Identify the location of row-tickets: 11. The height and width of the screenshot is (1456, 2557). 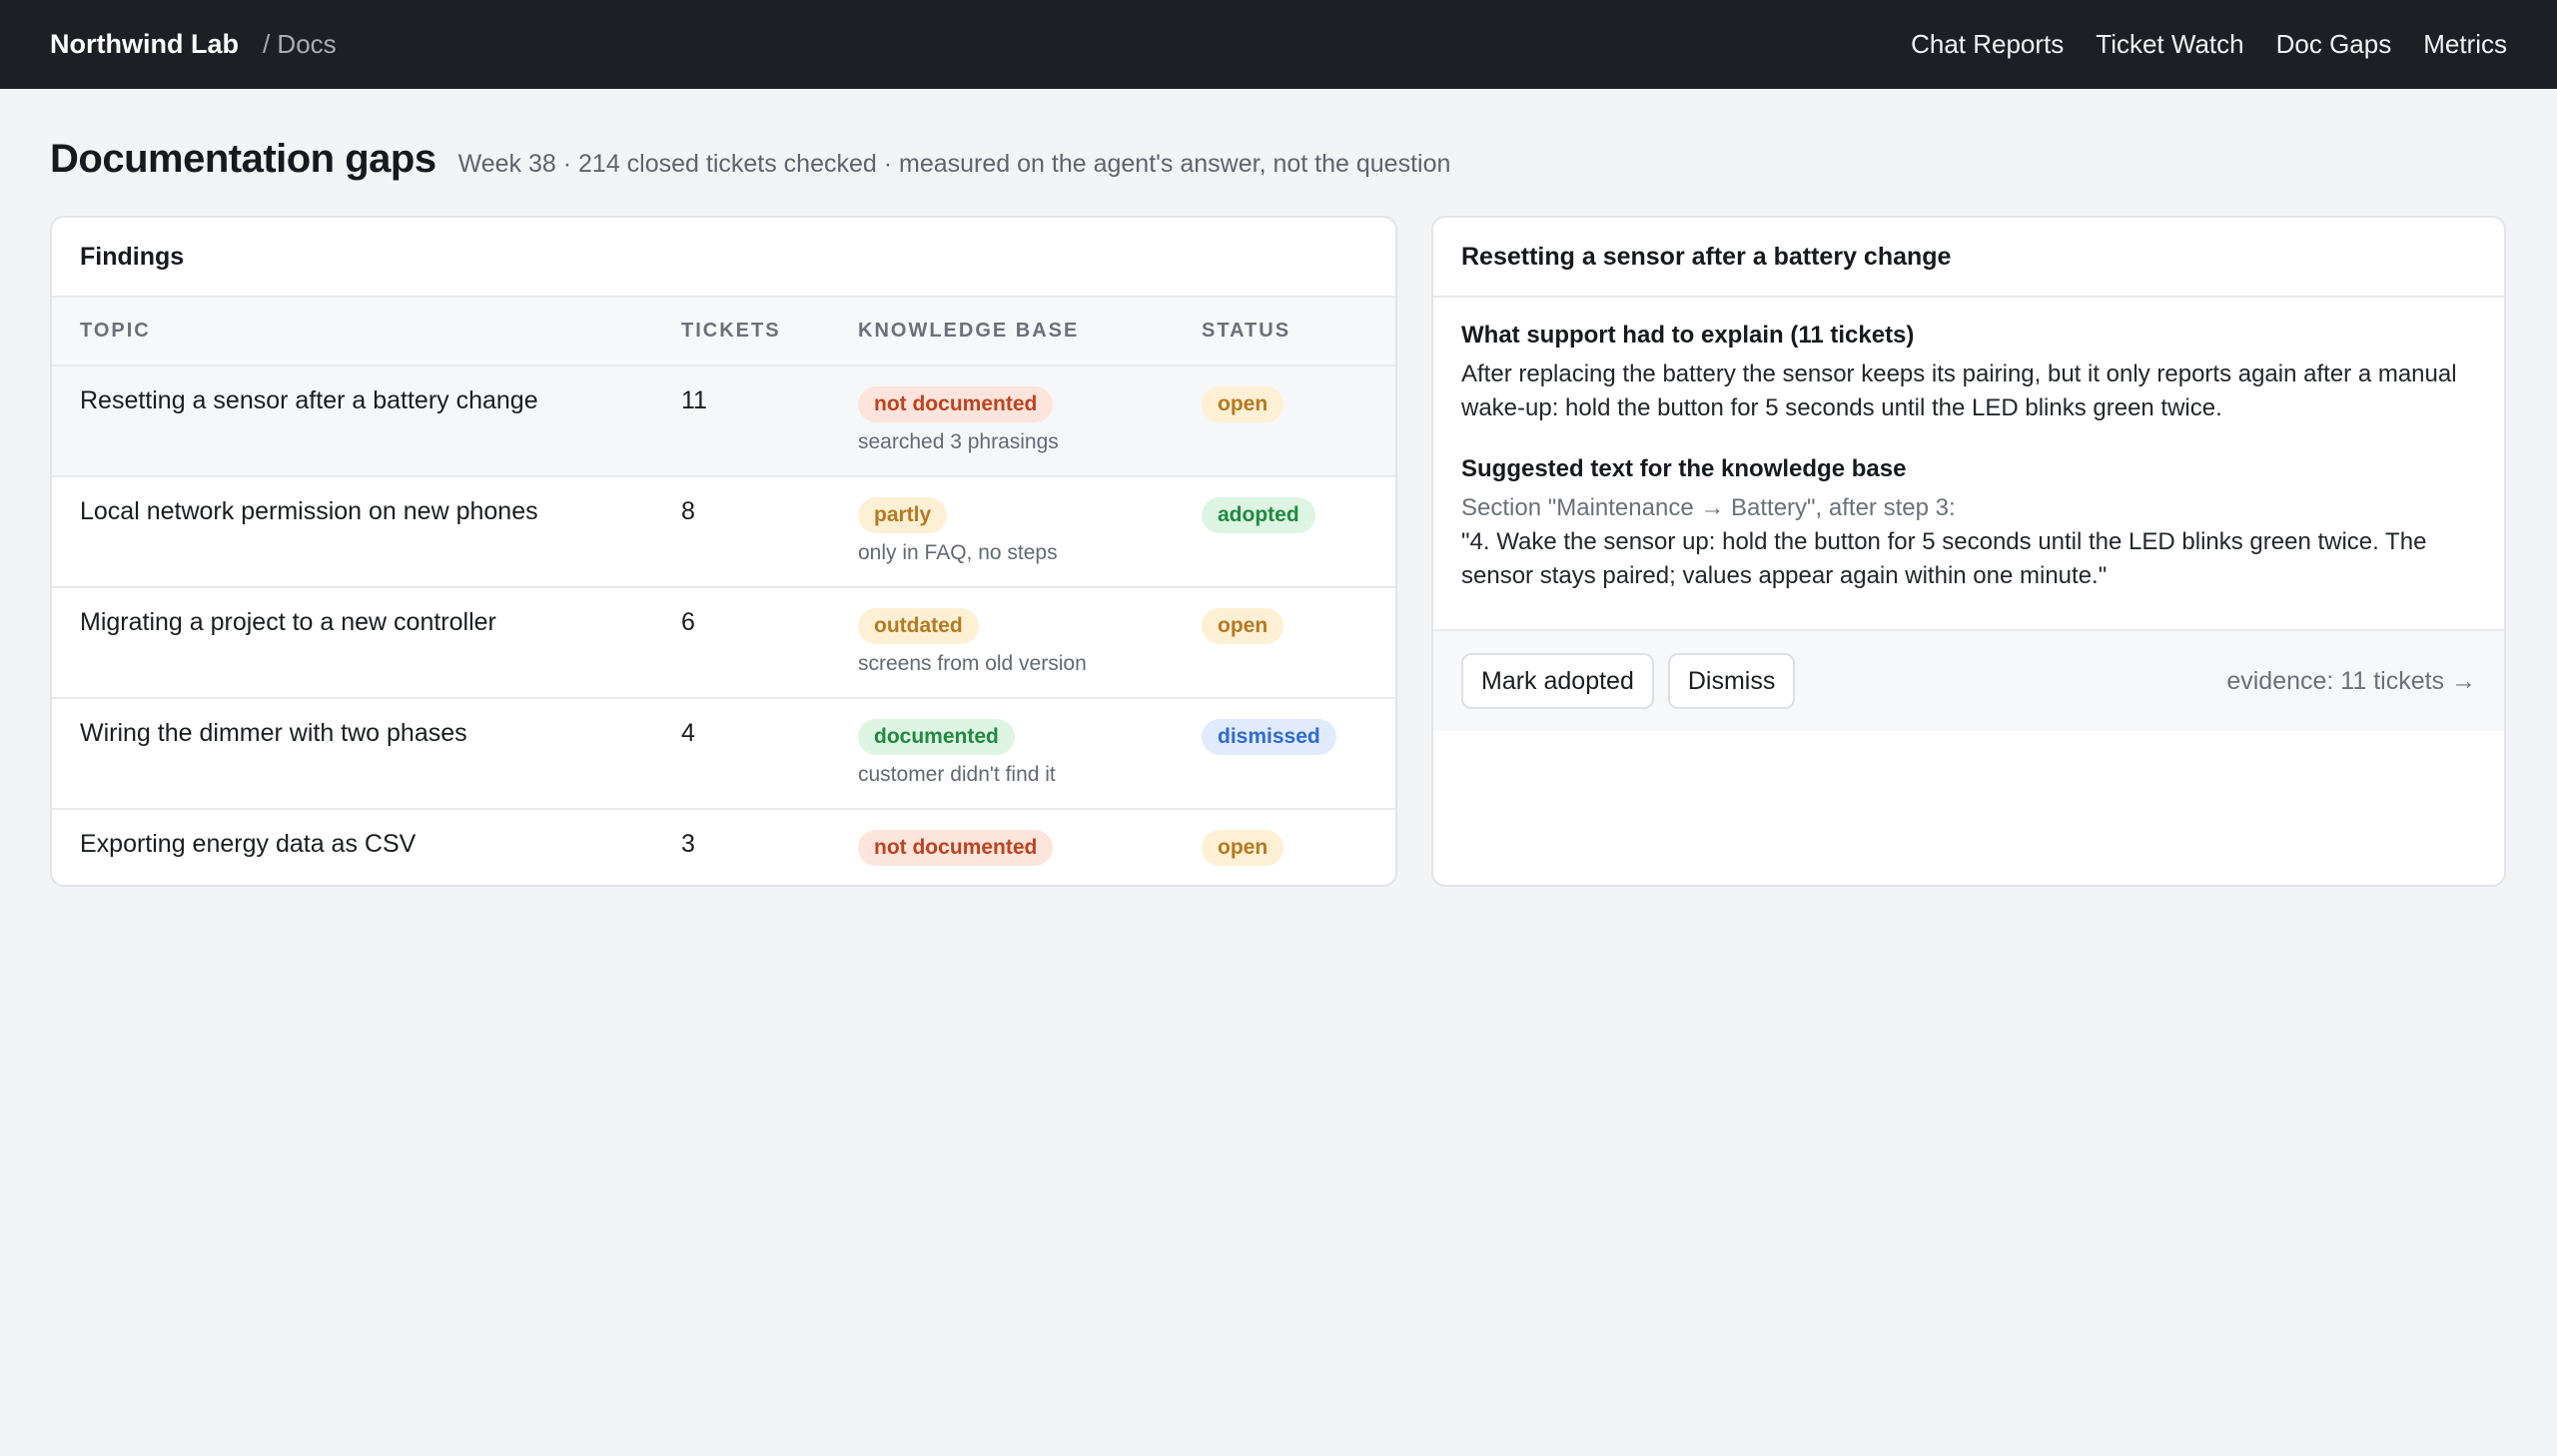
(694, 400).